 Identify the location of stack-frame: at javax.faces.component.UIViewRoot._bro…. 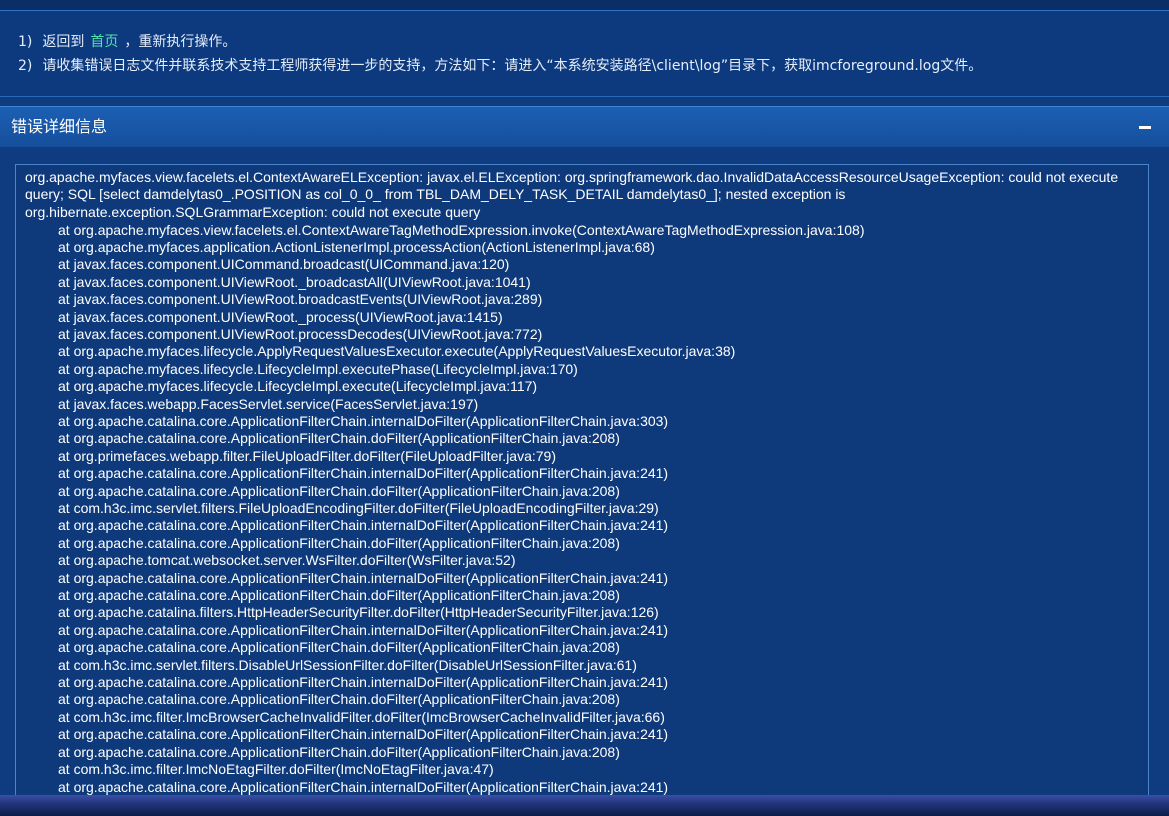
(294, 281).